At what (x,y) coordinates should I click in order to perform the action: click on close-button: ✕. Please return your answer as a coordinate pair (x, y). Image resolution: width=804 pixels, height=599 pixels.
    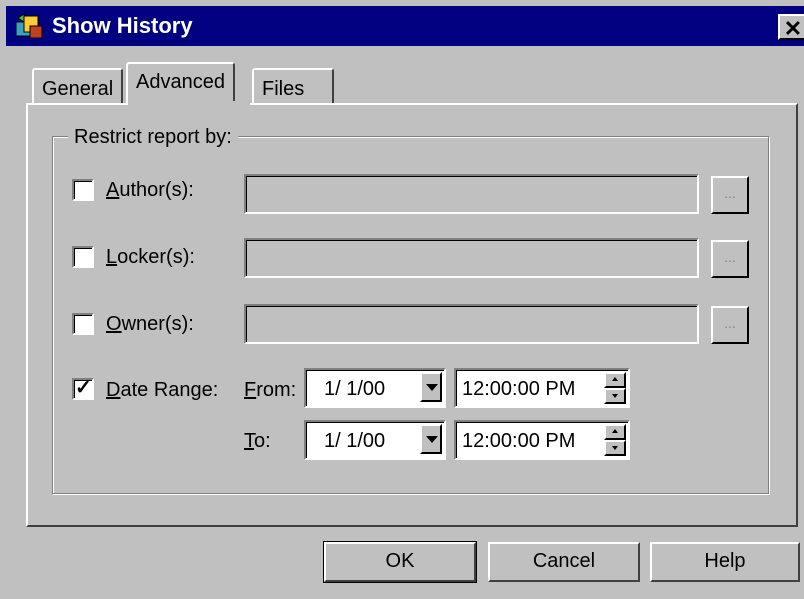
    Looking at the image, I should click on (791, 27).